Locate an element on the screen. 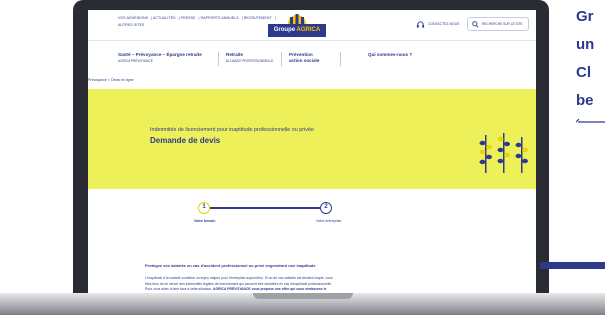  accent-bar is located at coordinates (572, 265).